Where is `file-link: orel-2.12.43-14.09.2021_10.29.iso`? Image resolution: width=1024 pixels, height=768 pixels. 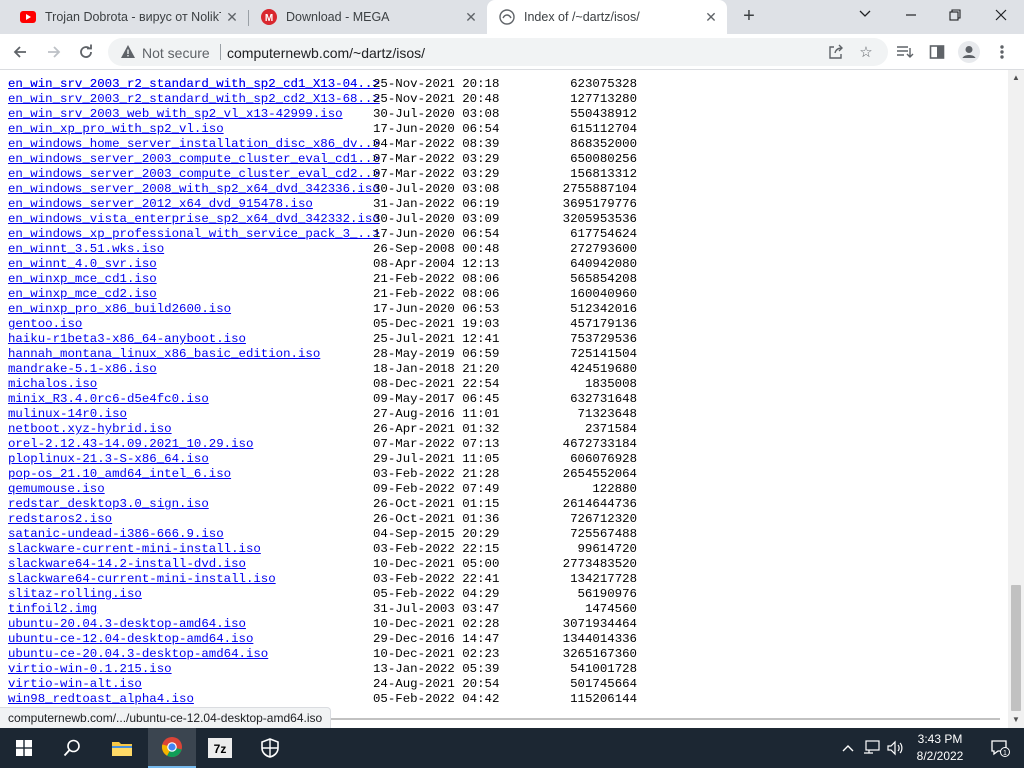
file-link: orel-2.12.43-14.09.2021_10.29.iso is located at coordinates (130, 444).